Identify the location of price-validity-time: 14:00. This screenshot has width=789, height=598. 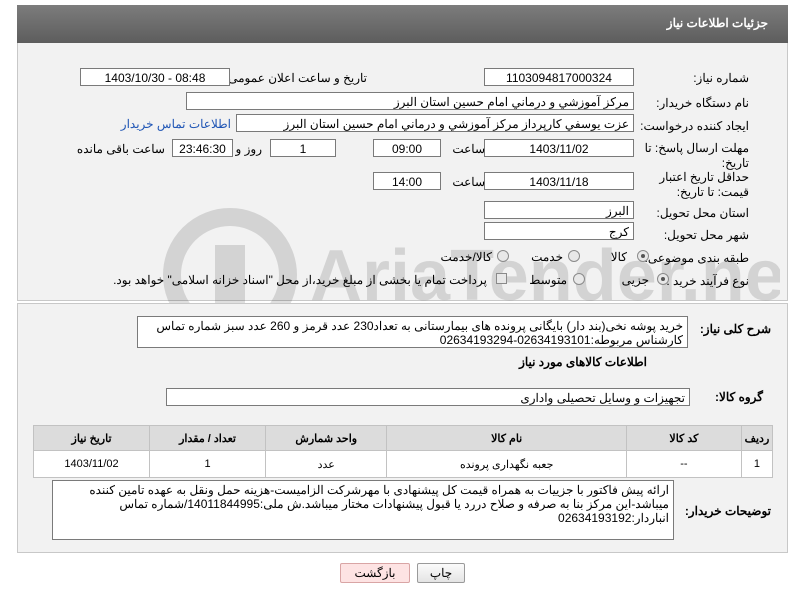
(407, 181).